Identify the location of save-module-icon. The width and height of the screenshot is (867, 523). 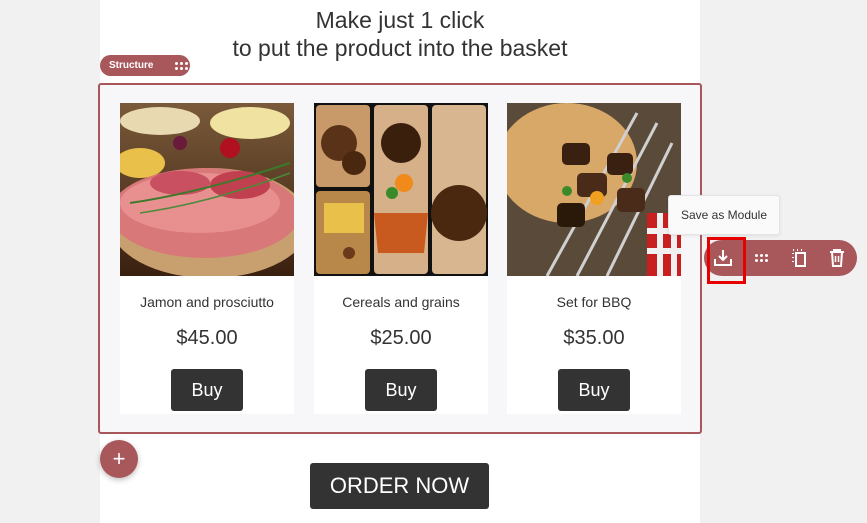
(723, 258).